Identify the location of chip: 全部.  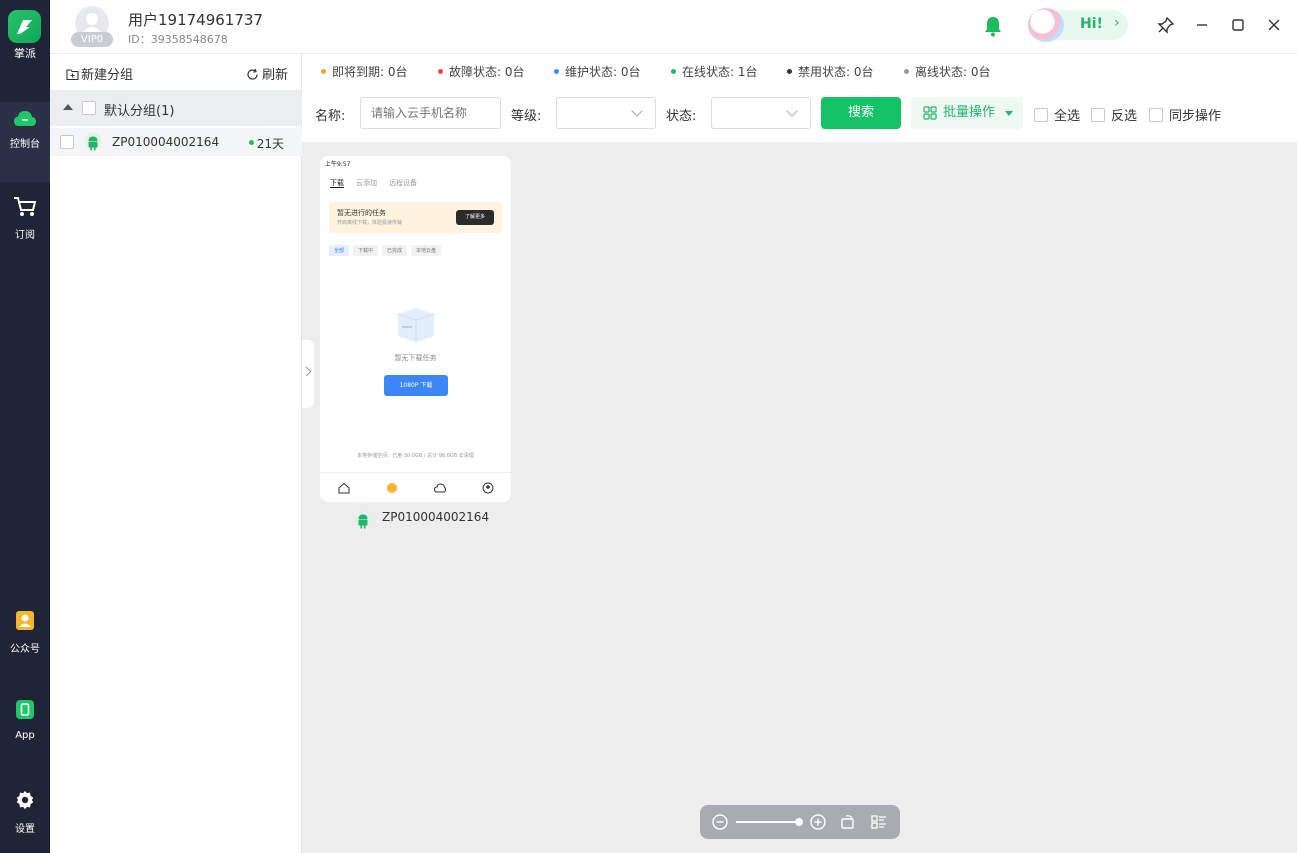
(339, 250).